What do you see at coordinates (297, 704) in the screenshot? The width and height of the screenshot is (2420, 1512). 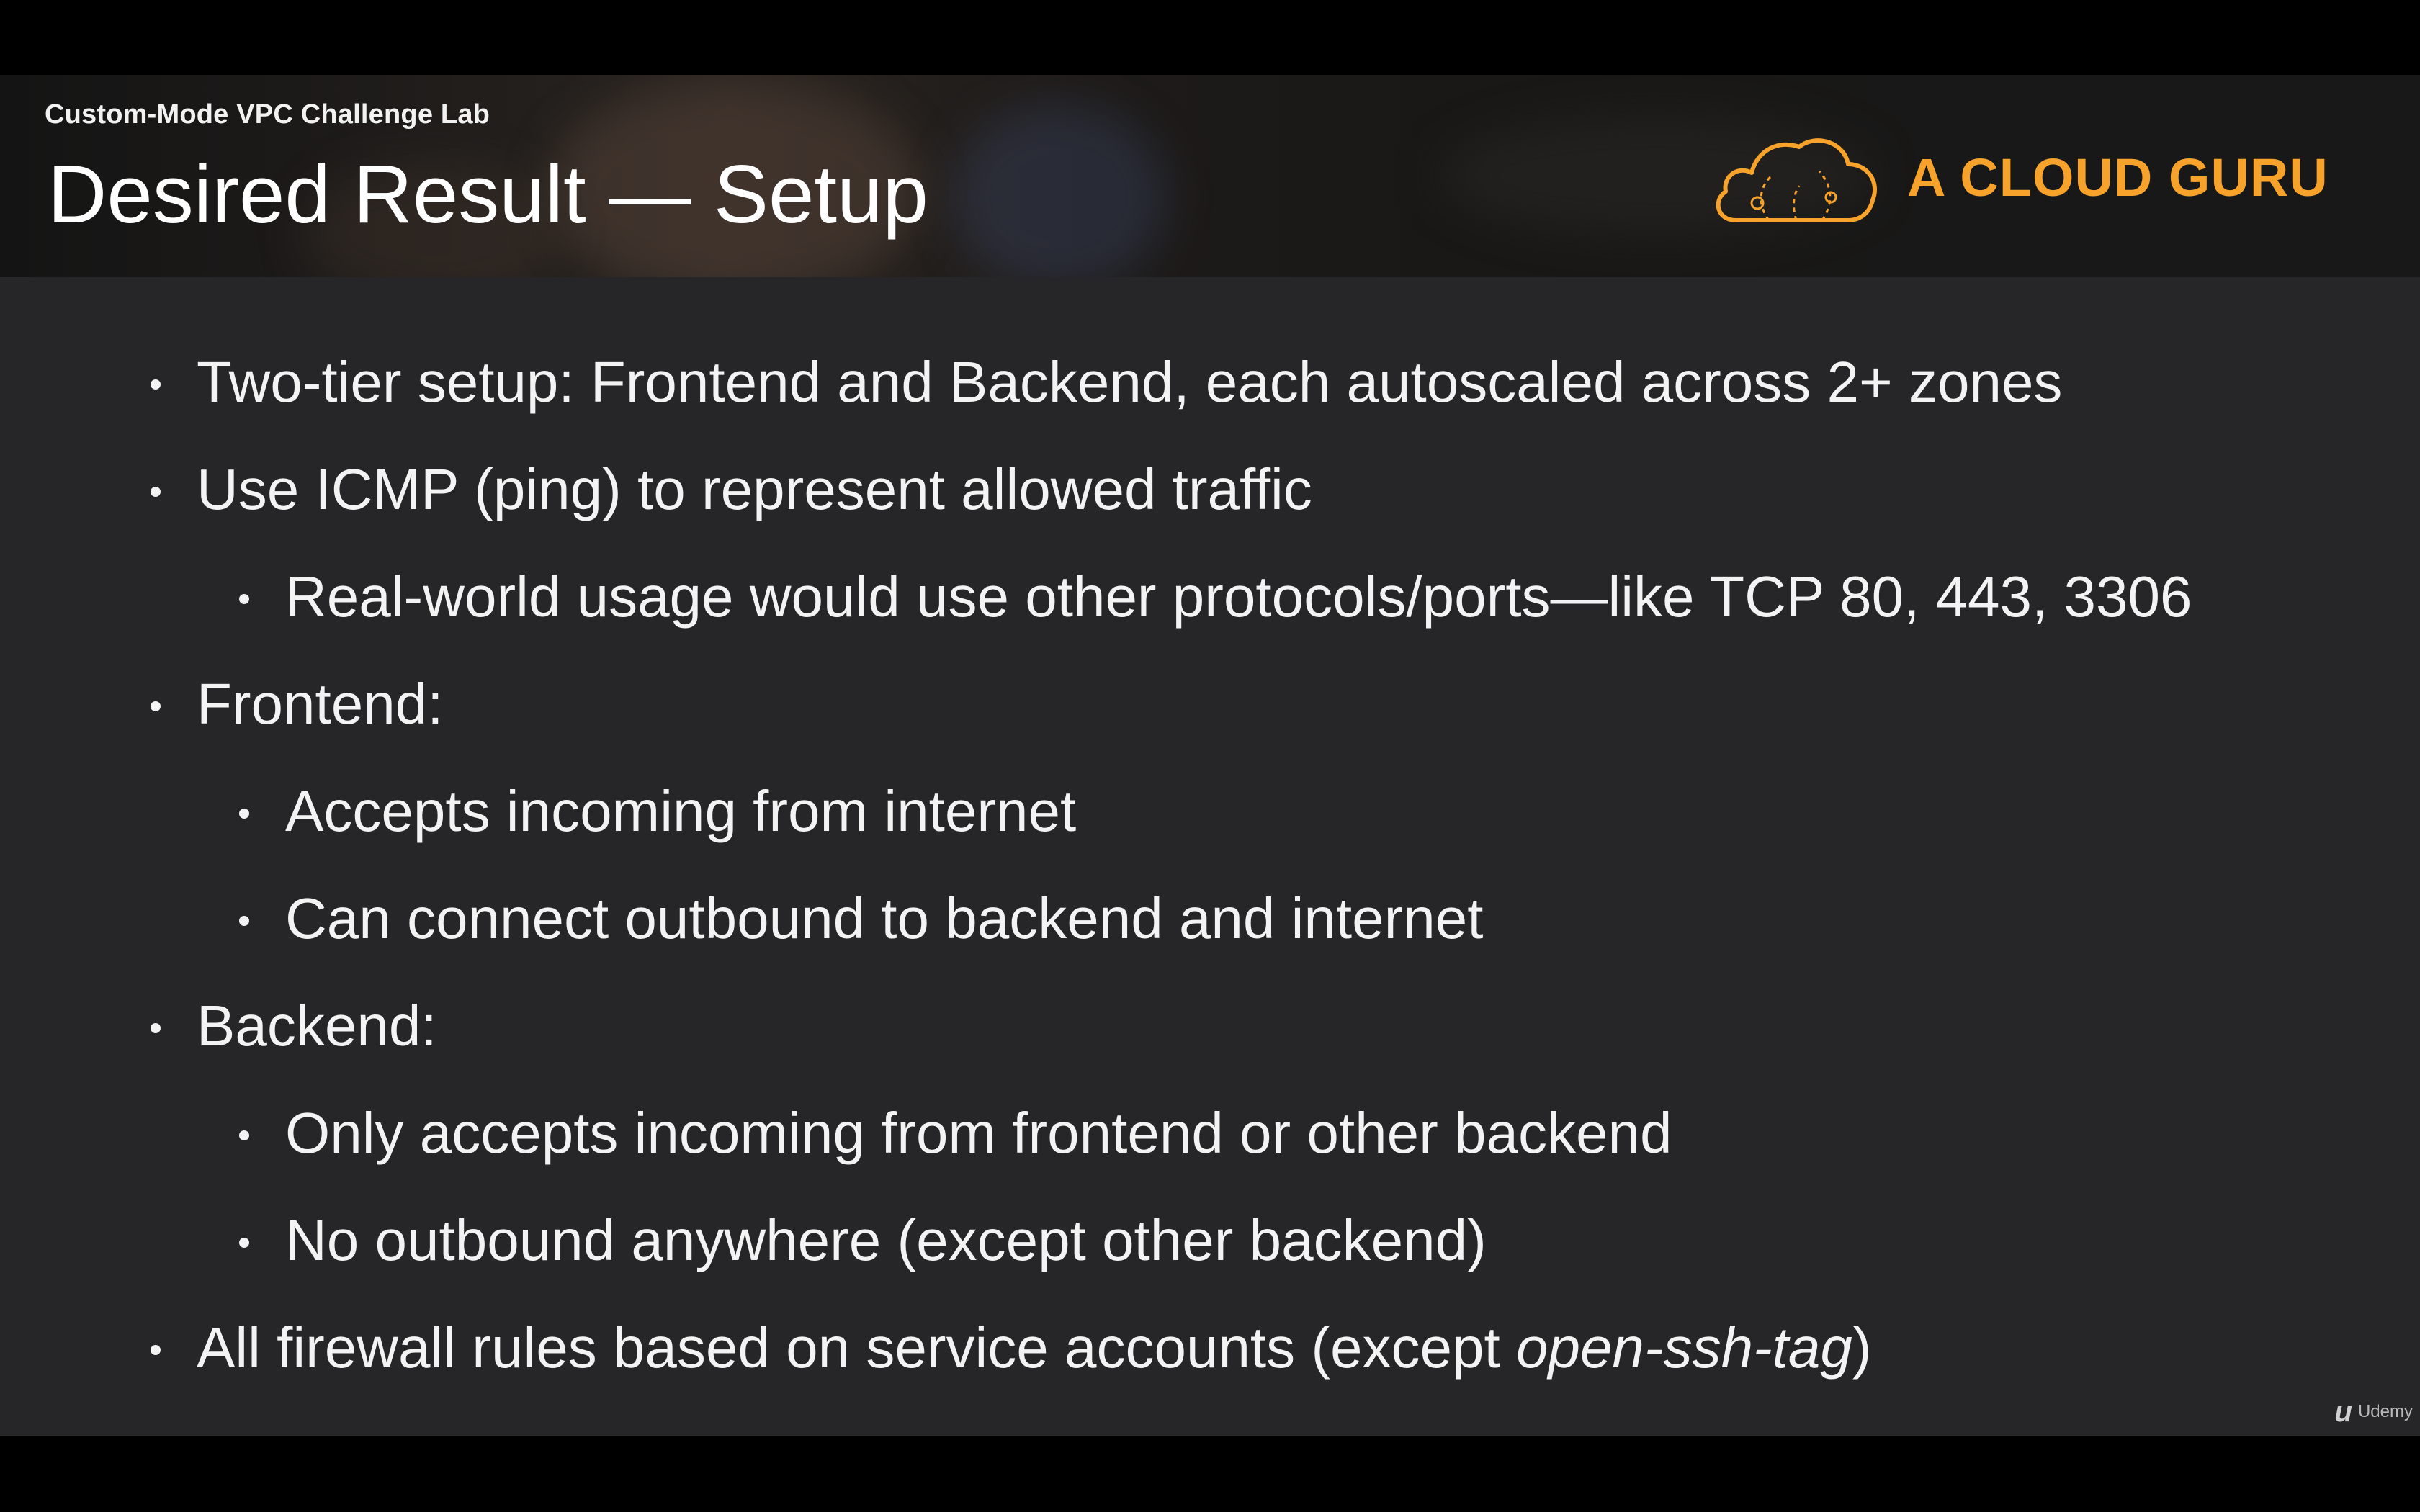 I see `list-item: Frontend:` at bounding box center [297, 704].